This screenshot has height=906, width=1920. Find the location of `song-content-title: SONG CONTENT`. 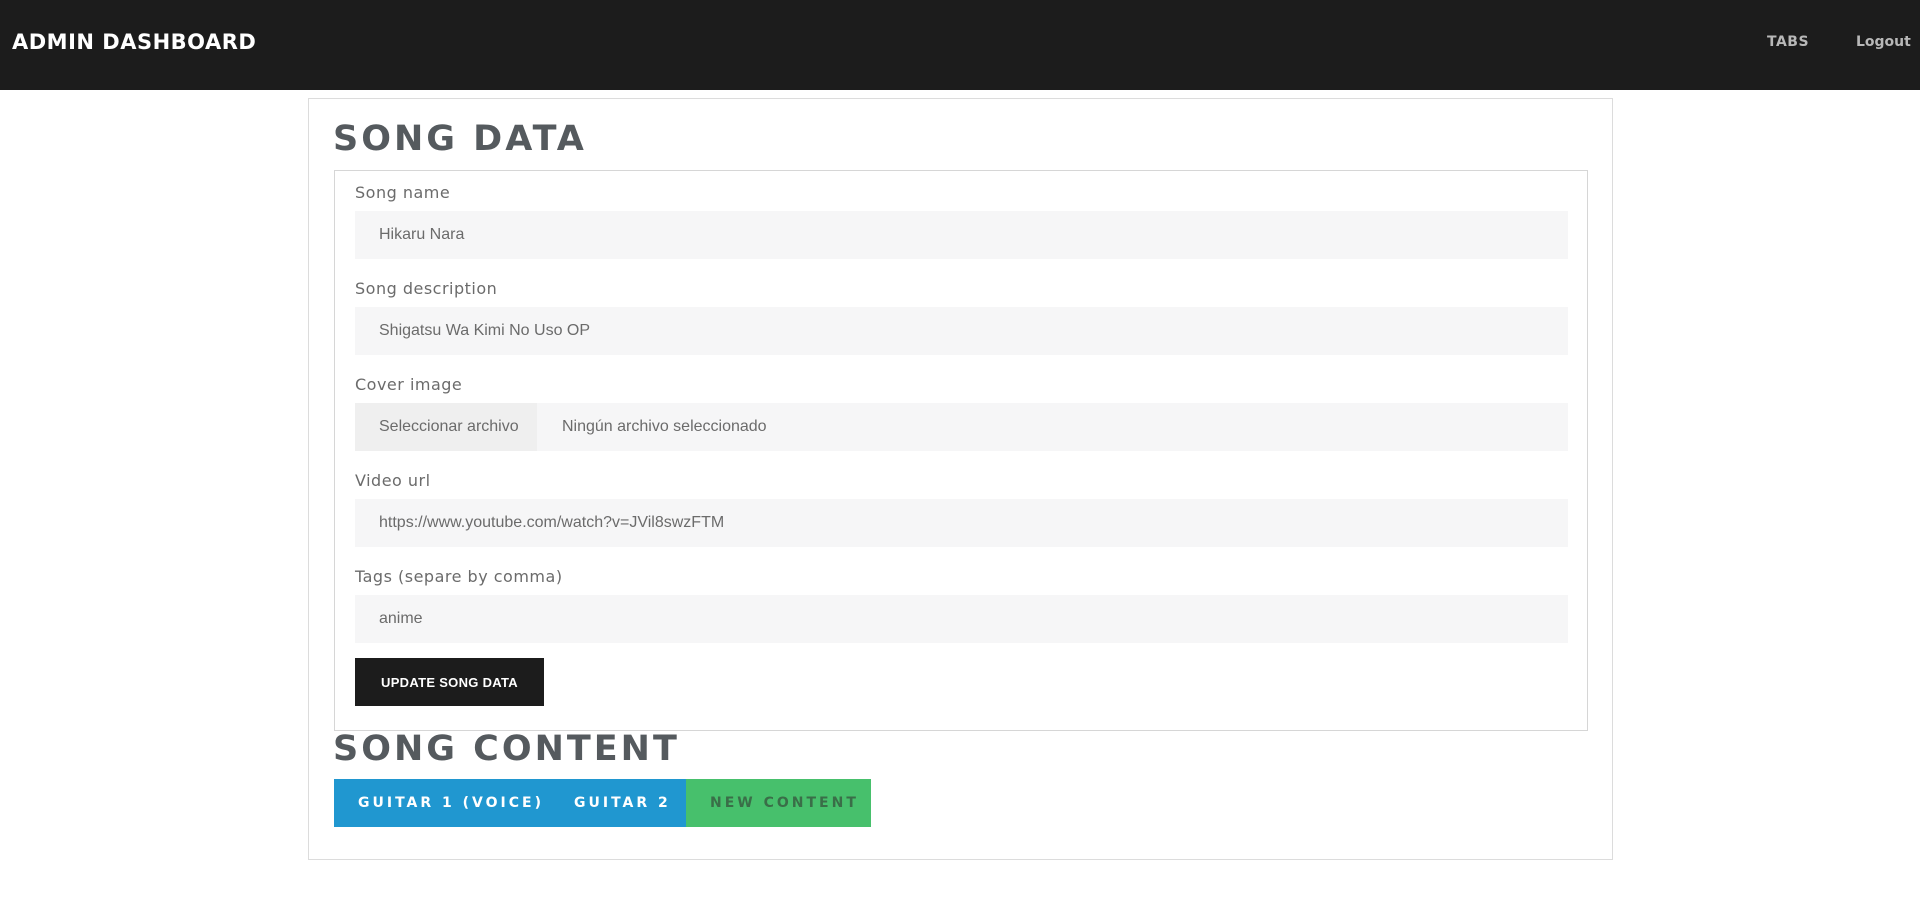

song-content-title: SONG CONTENT is located at coordinates (506, 749).